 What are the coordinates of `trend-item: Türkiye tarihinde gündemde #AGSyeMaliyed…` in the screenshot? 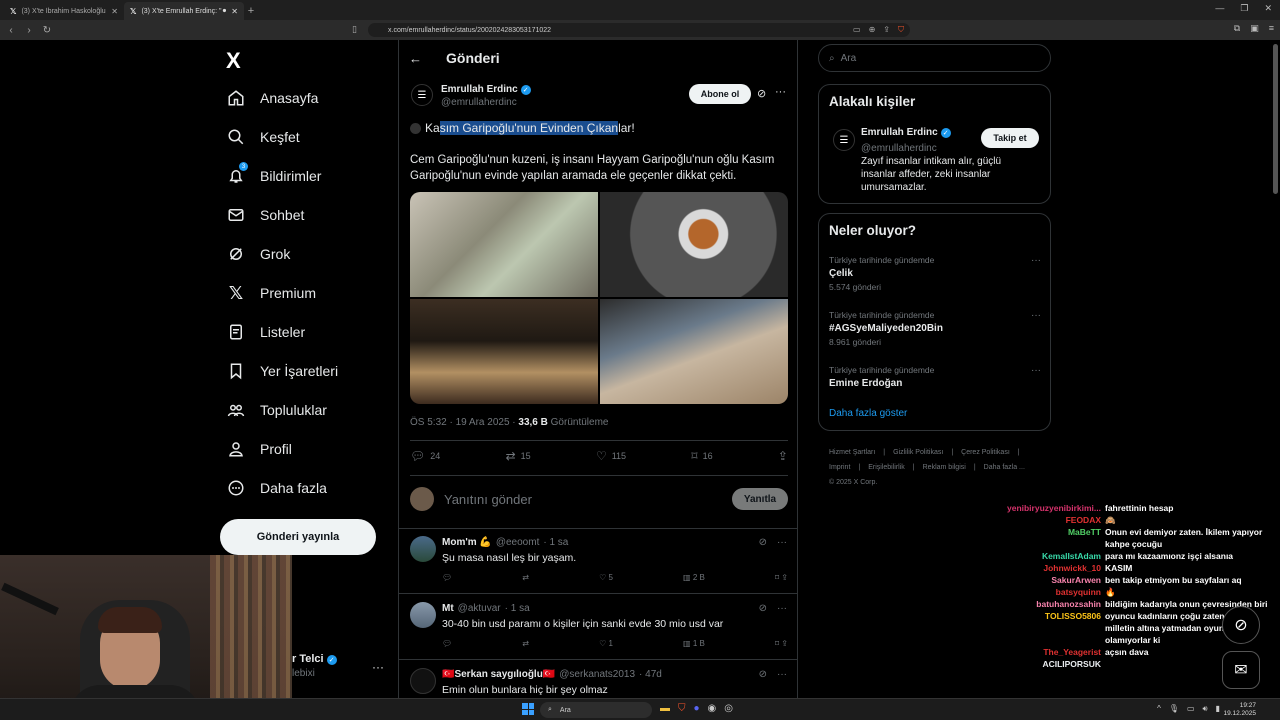 It's located at (935, 328).